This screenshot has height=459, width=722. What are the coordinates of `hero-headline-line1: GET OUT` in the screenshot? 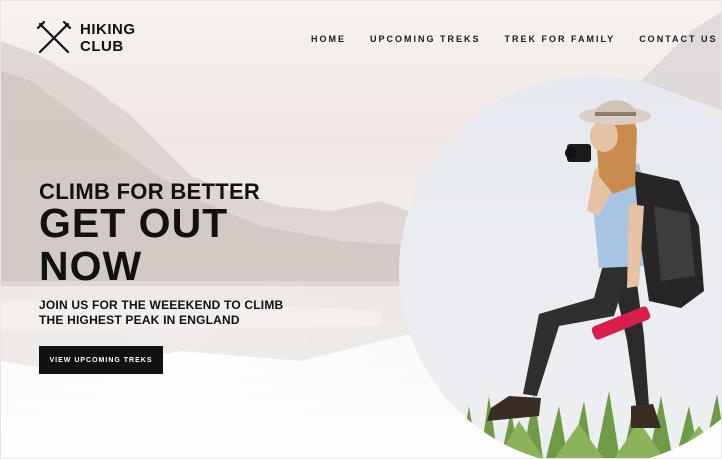 It's located at (134, 223).